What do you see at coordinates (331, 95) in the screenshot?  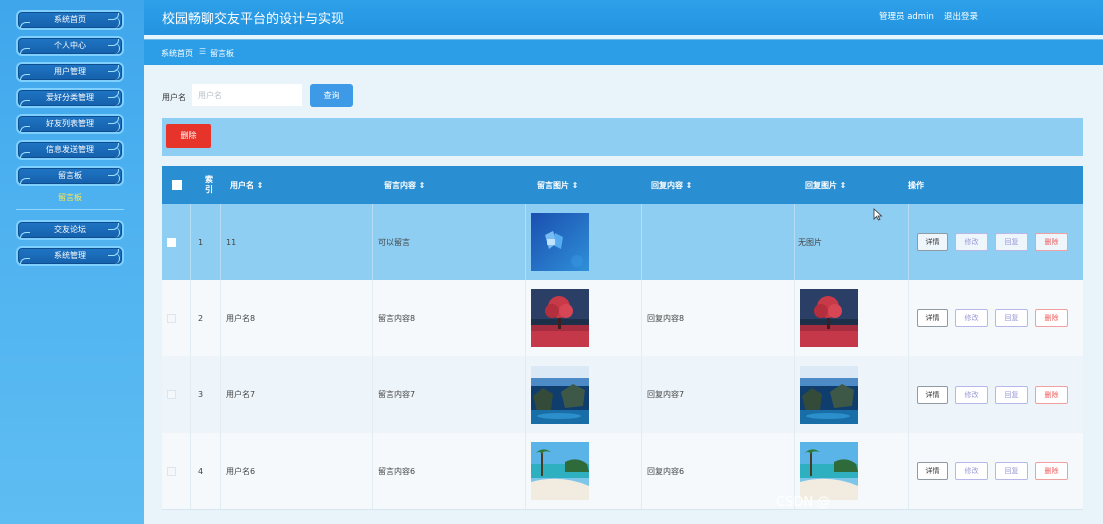 I see `query-button: 查询` at bounding box center [331, 95].